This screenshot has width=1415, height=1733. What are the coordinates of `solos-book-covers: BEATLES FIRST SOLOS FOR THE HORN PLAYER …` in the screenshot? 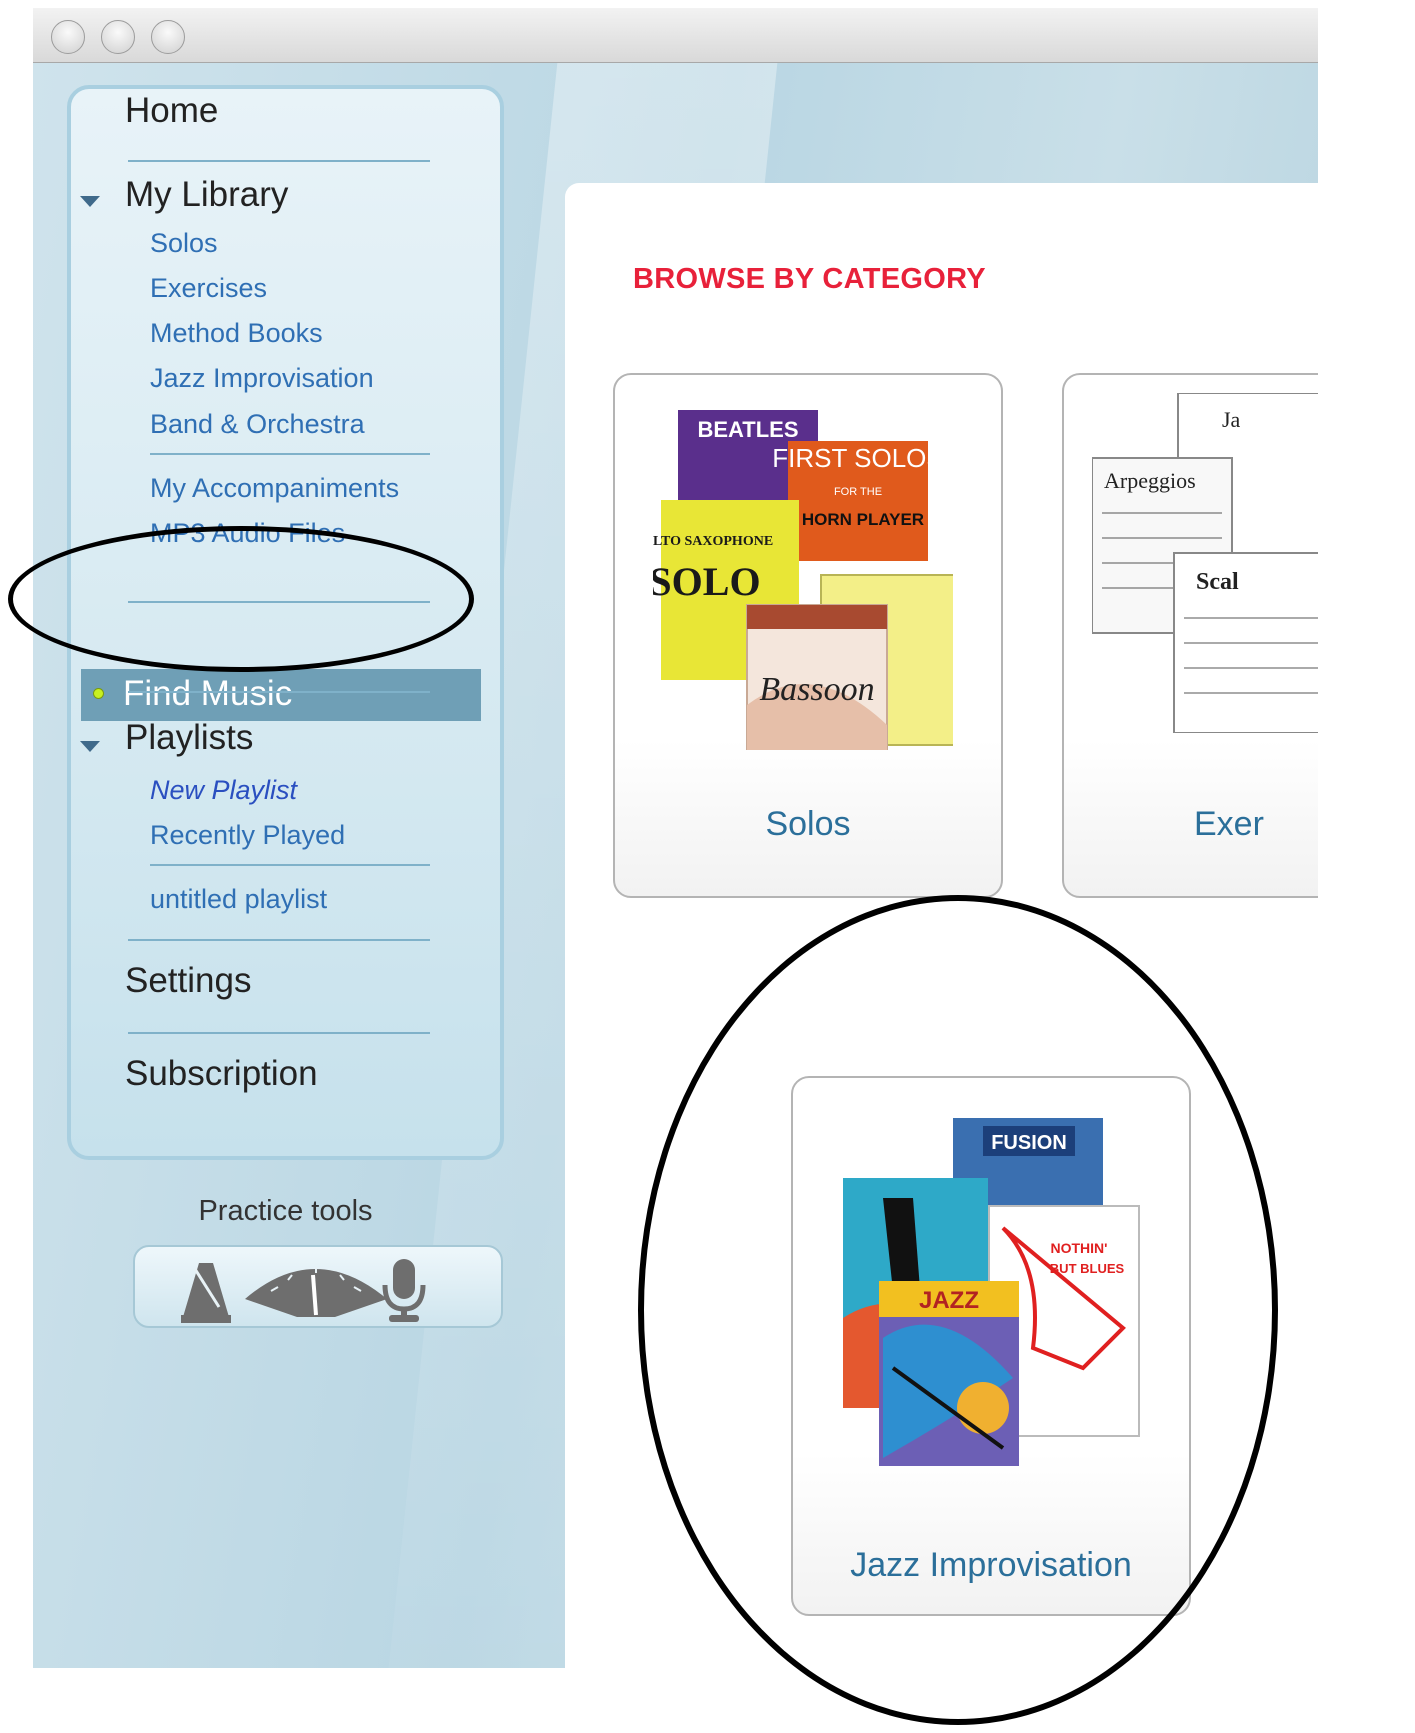 It's located at (803, 580).